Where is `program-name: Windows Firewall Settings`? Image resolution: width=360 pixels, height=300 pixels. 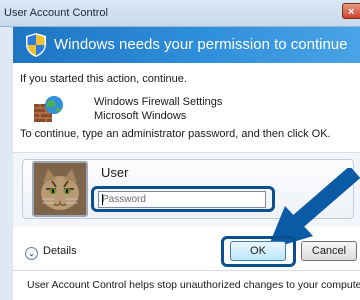
program-name: Windows Firewall Settings is located at coordinates (158, 102).